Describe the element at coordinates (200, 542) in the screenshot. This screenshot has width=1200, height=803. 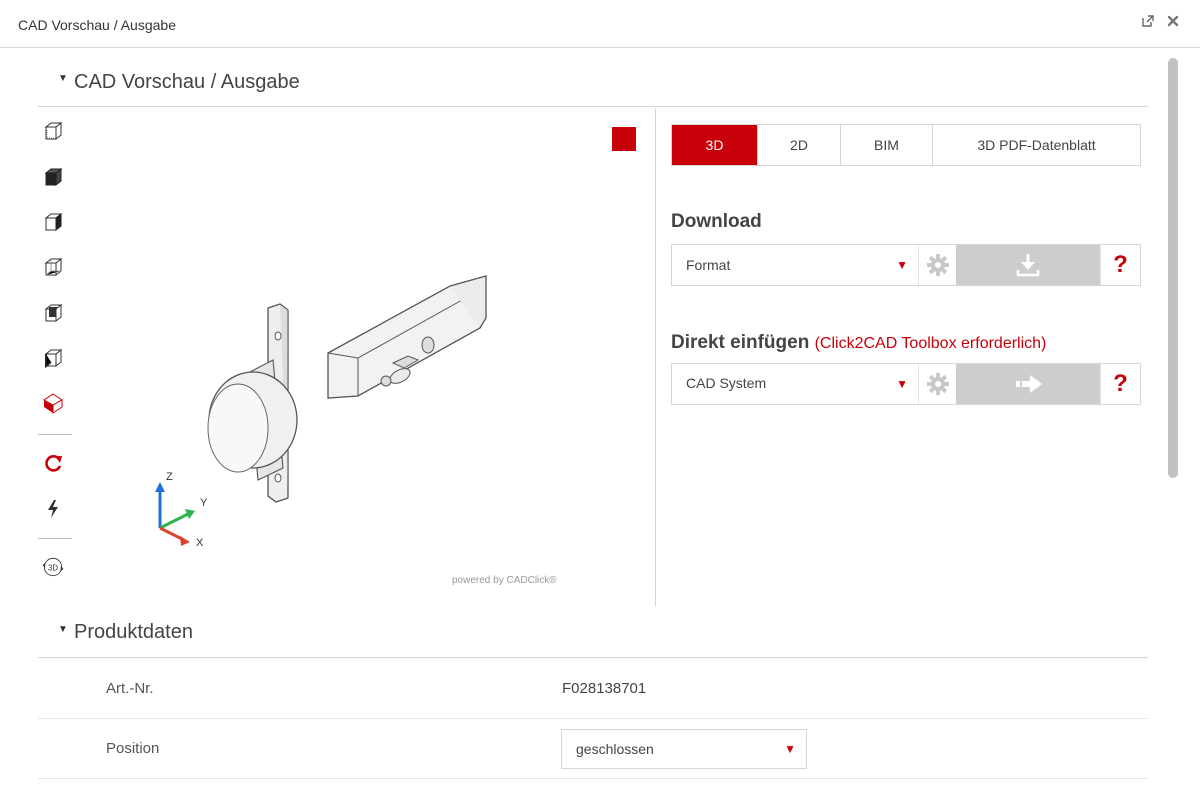
I see `axis-x-label: X` at that location.